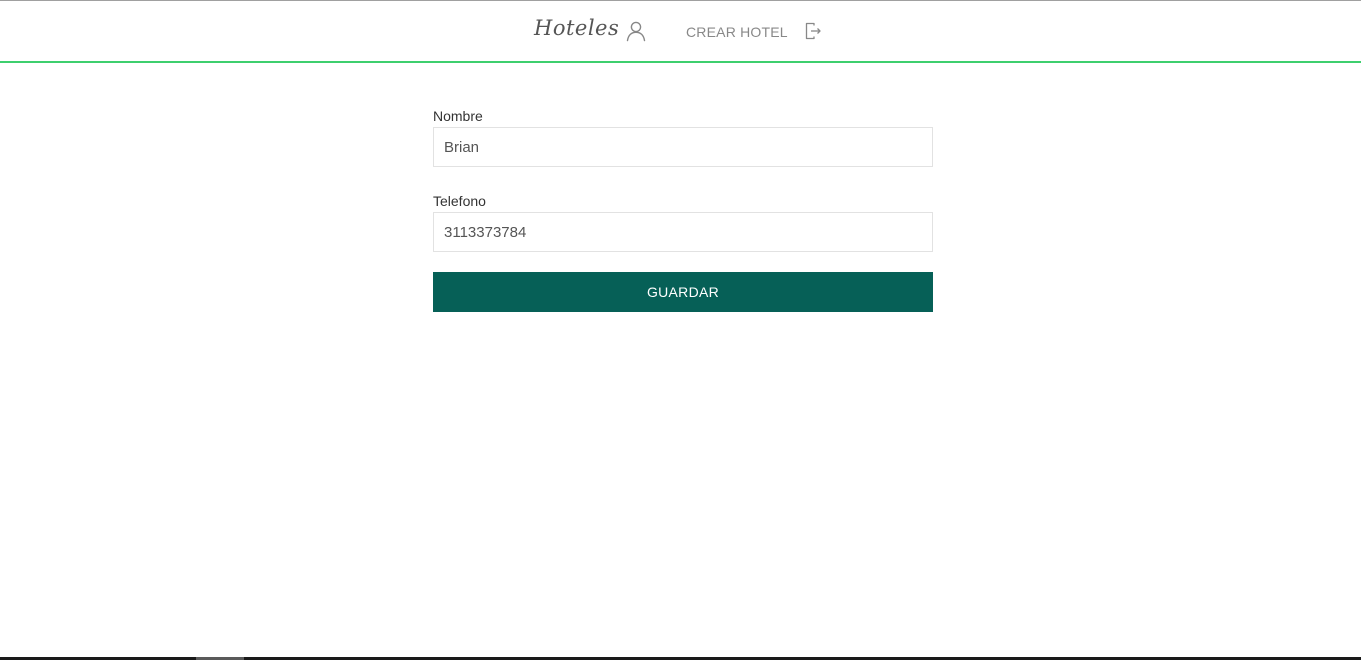 The width and height of the screenshot is (1361, 660). I want to click on name-label: Nombre, so click(458, 116).